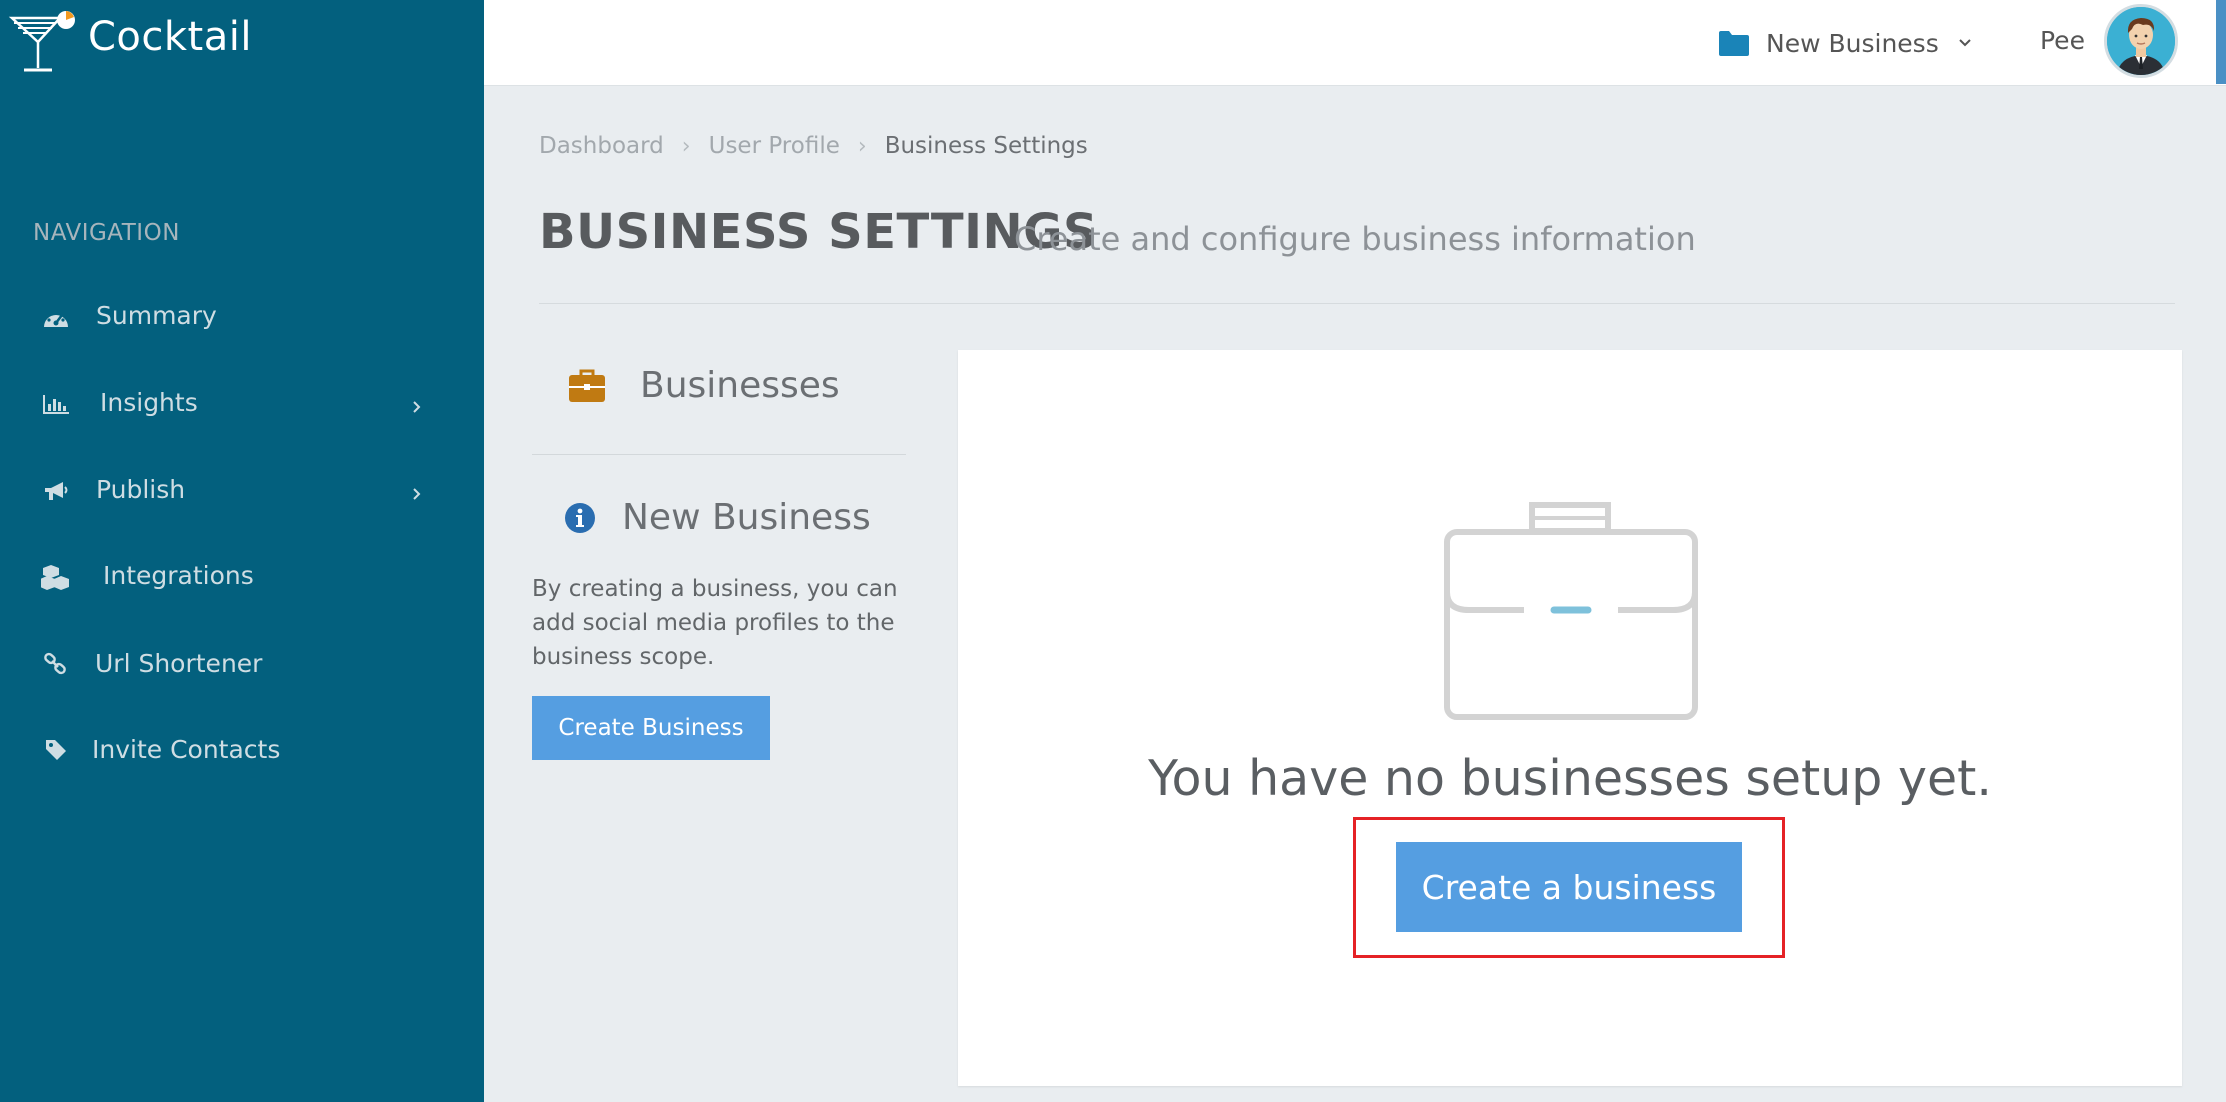  I want to click on business-selector: New Business, so click(1846, 43).